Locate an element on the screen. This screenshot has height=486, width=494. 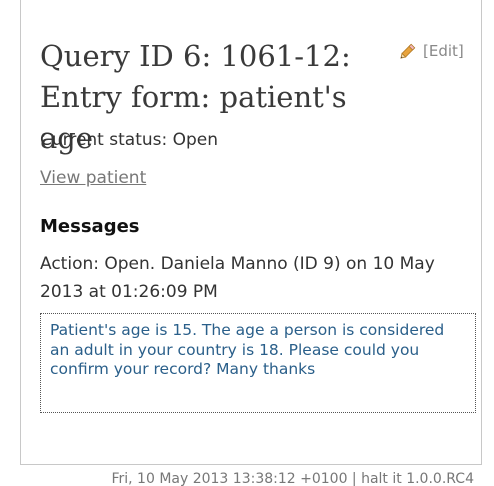
pencil-icon is located at coordinates (408, 51).